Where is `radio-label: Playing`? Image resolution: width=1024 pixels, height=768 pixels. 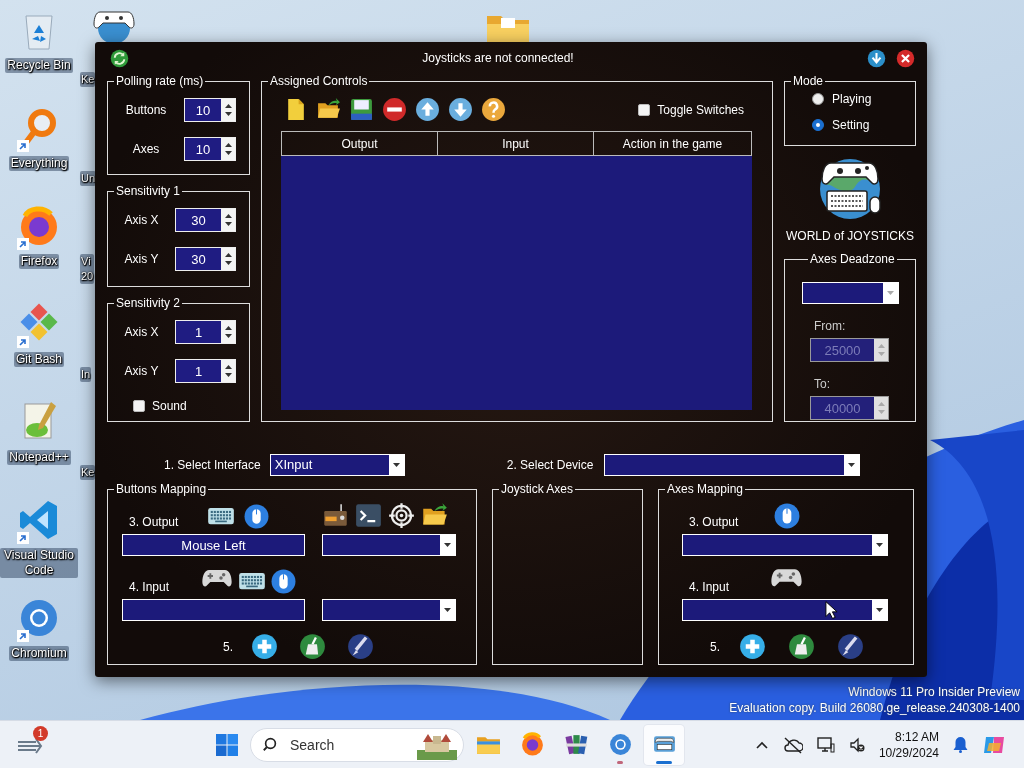 radio-label: Playing is located at coordinates (852, 99).